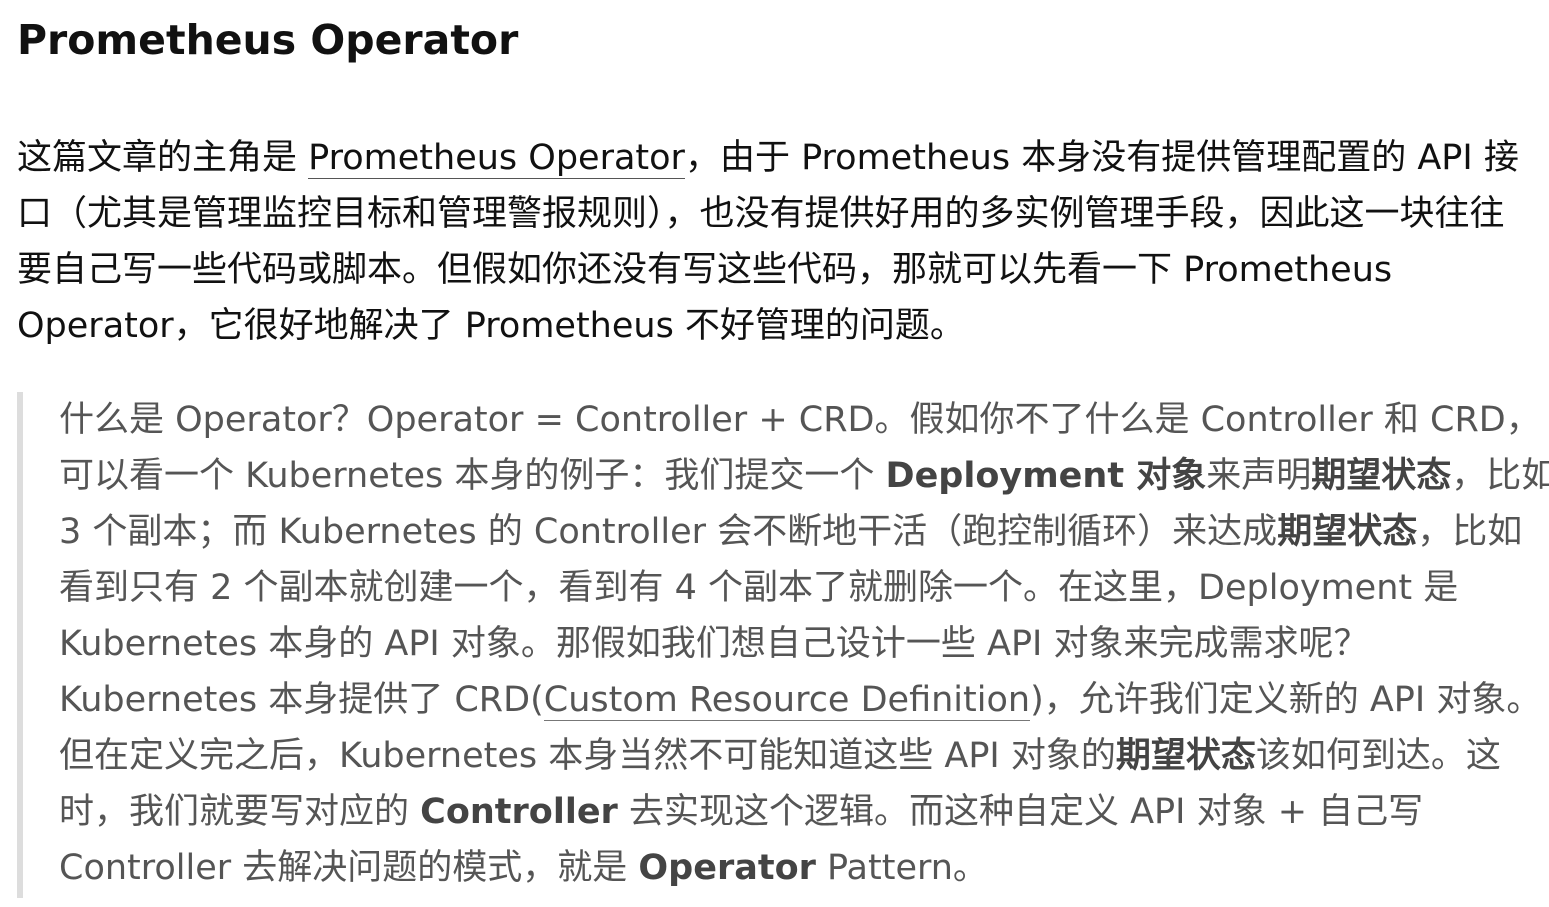 The image size is (1549, 907). Describe the element at coordinates (491, 326) in the screenshot. I see `intro-line-4: Operator，它很好地解决了 Prometheus 不好管理的问题。` at that location.